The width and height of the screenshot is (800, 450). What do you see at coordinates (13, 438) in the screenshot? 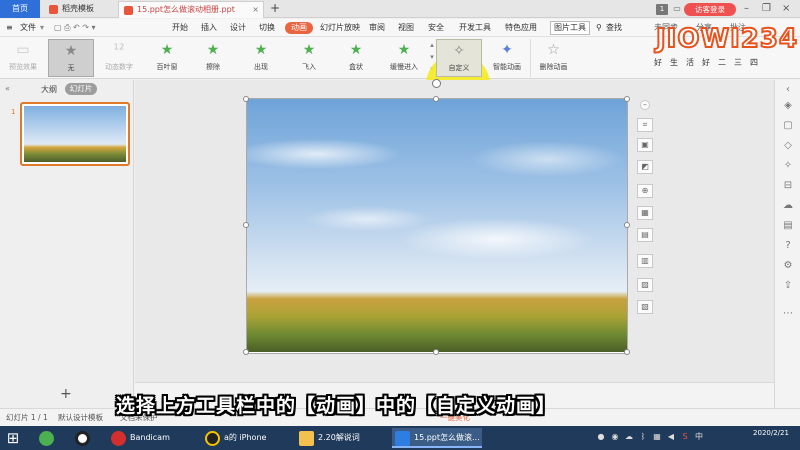
I see `windows-start-icon: ⊞` at bounding box center [13, 438].